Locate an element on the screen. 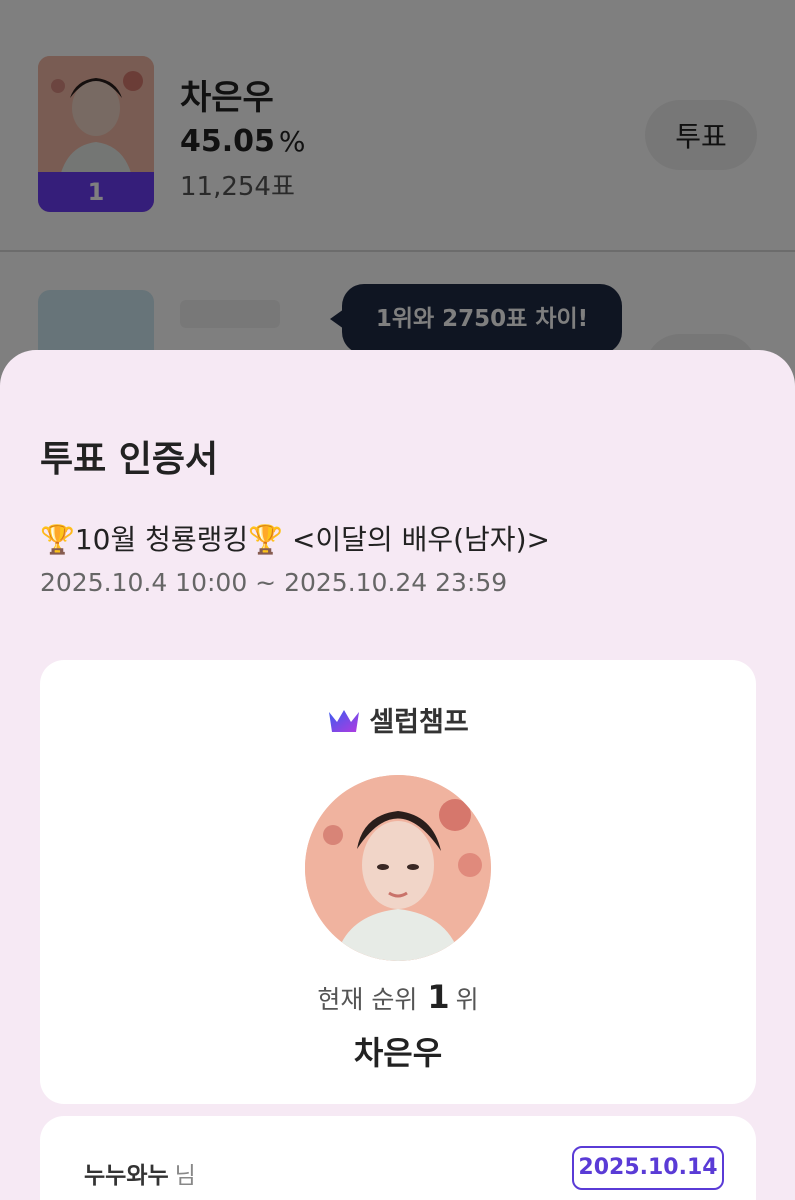 The width and height of the screenshot is (795, 1200). candidate-name: 차은우 is located at coordinates (398, 1053).